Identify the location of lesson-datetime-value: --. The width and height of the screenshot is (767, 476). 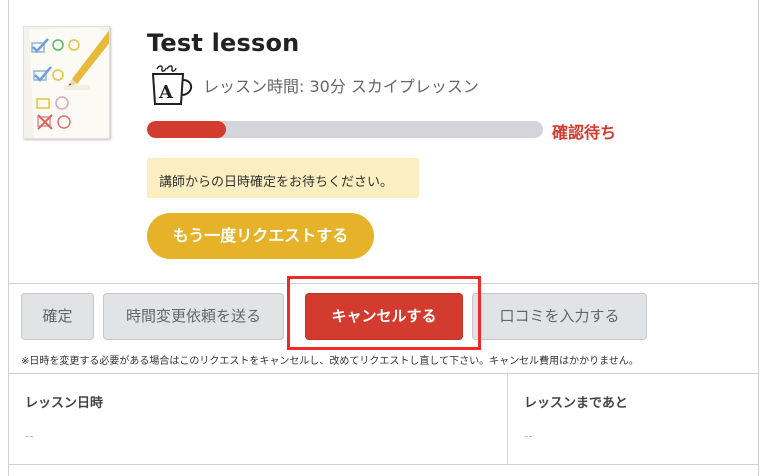
(29, 436).